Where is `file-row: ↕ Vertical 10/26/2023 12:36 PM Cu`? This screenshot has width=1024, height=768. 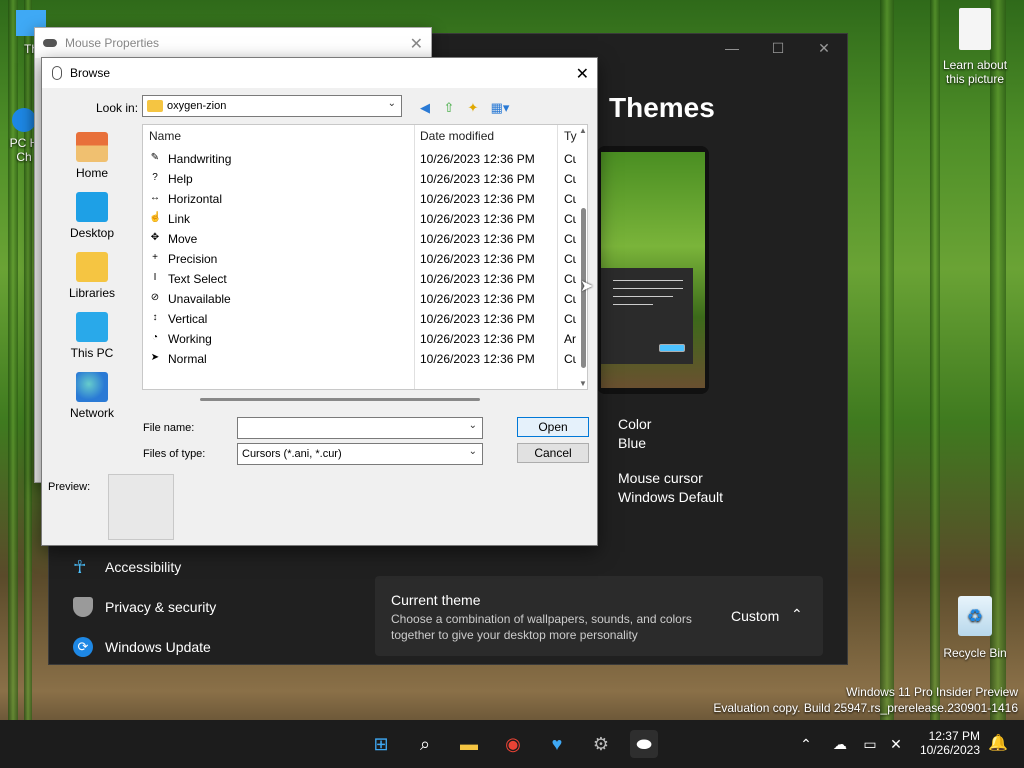
file-row: ↕ Vertical 10/26/2023 12:36 PM Cu is located at coordinates (360, 319).